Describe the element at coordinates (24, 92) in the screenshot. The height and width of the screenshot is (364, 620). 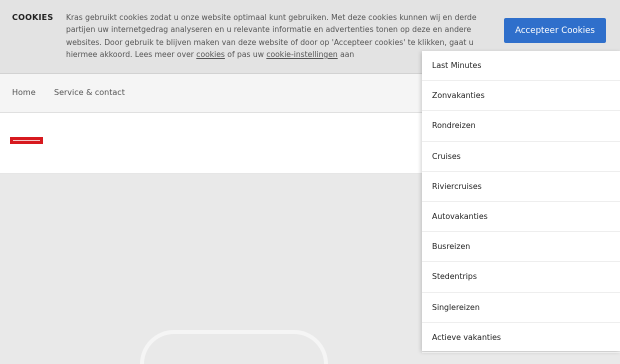
I see `nav-home-link: Home` at that location.